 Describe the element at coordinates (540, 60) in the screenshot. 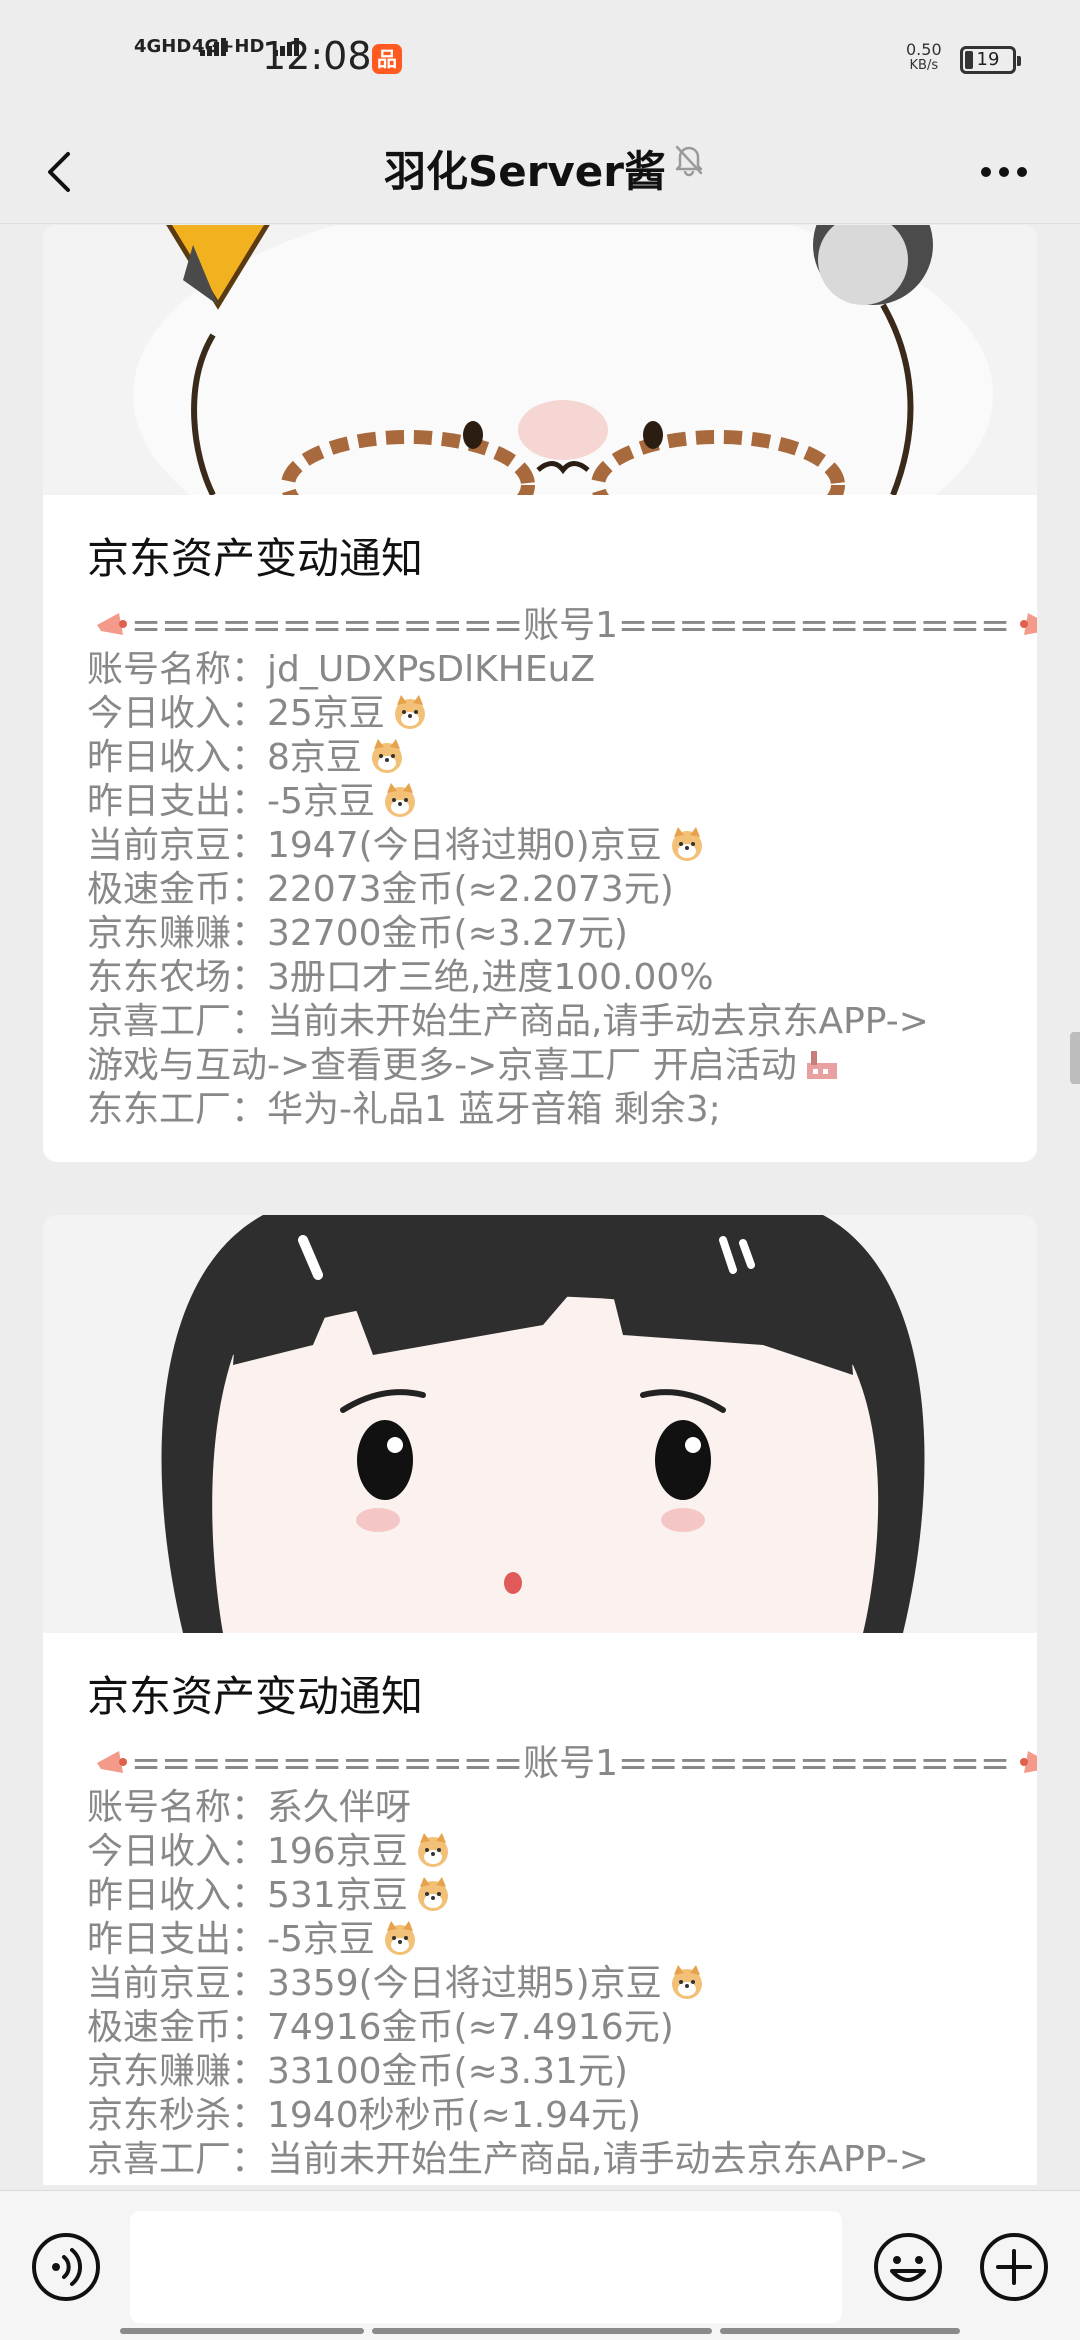

I see `status-bar: 4GHD 4G+HD 12:08 品 0.50 KB/s 19` at that location.